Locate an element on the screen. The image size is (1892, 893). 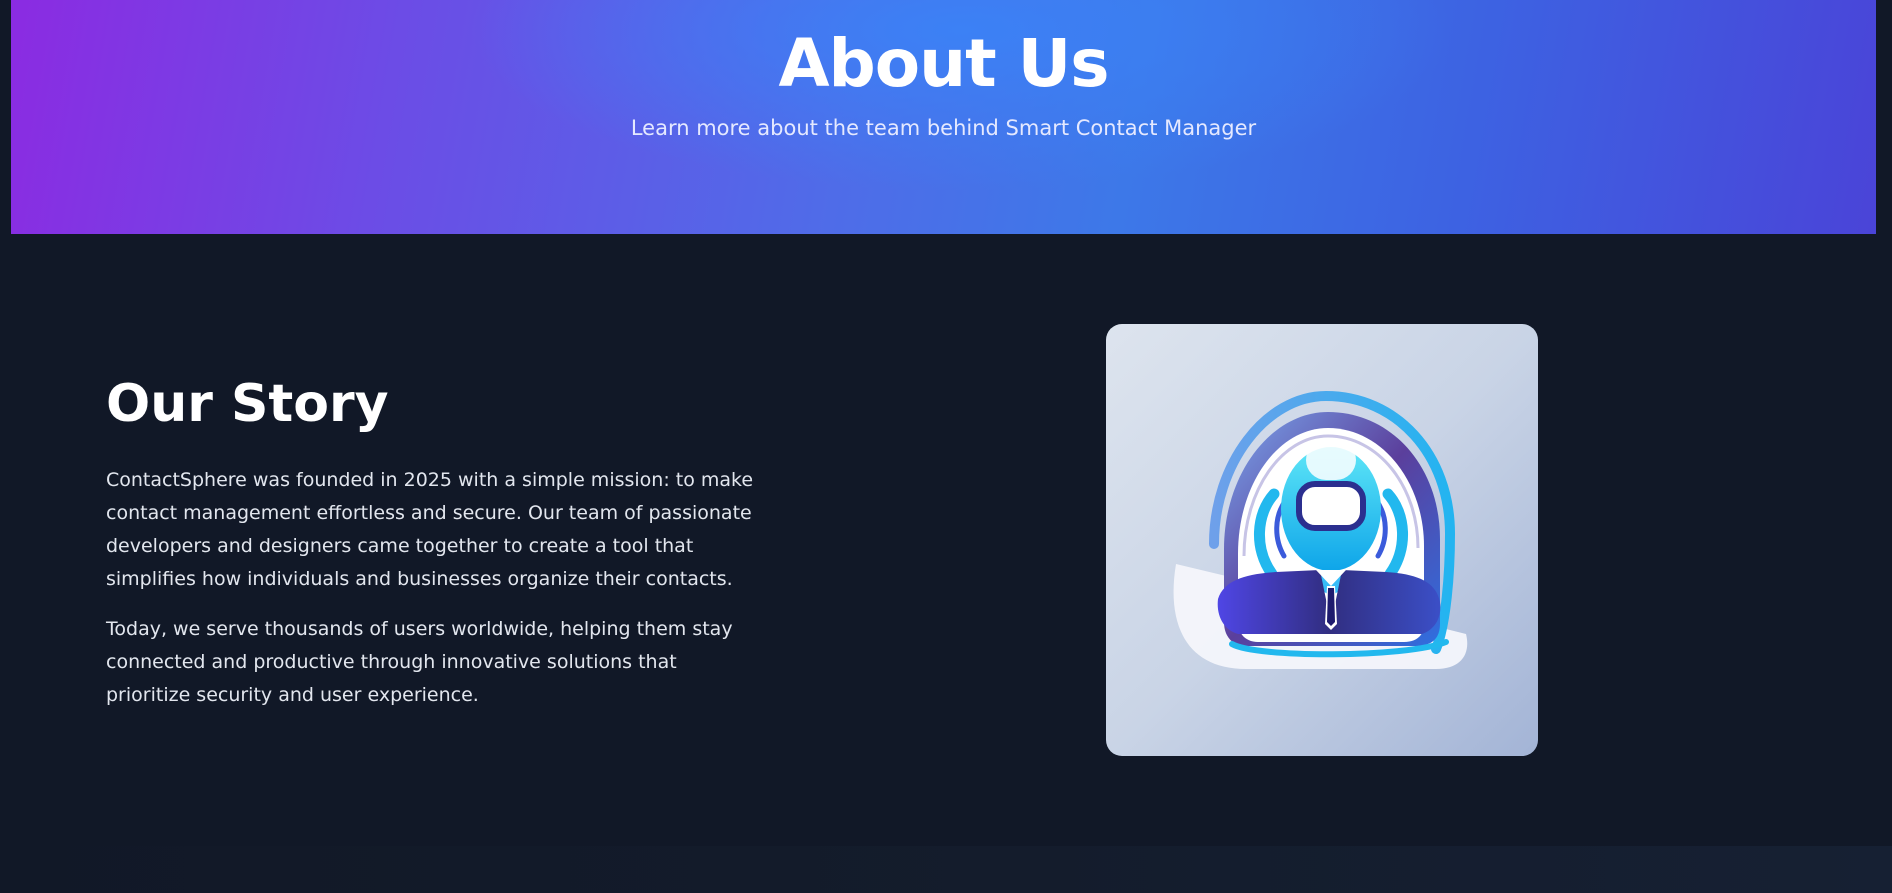
contact-manager-logo-icon is located at coordinates (1320, 529).